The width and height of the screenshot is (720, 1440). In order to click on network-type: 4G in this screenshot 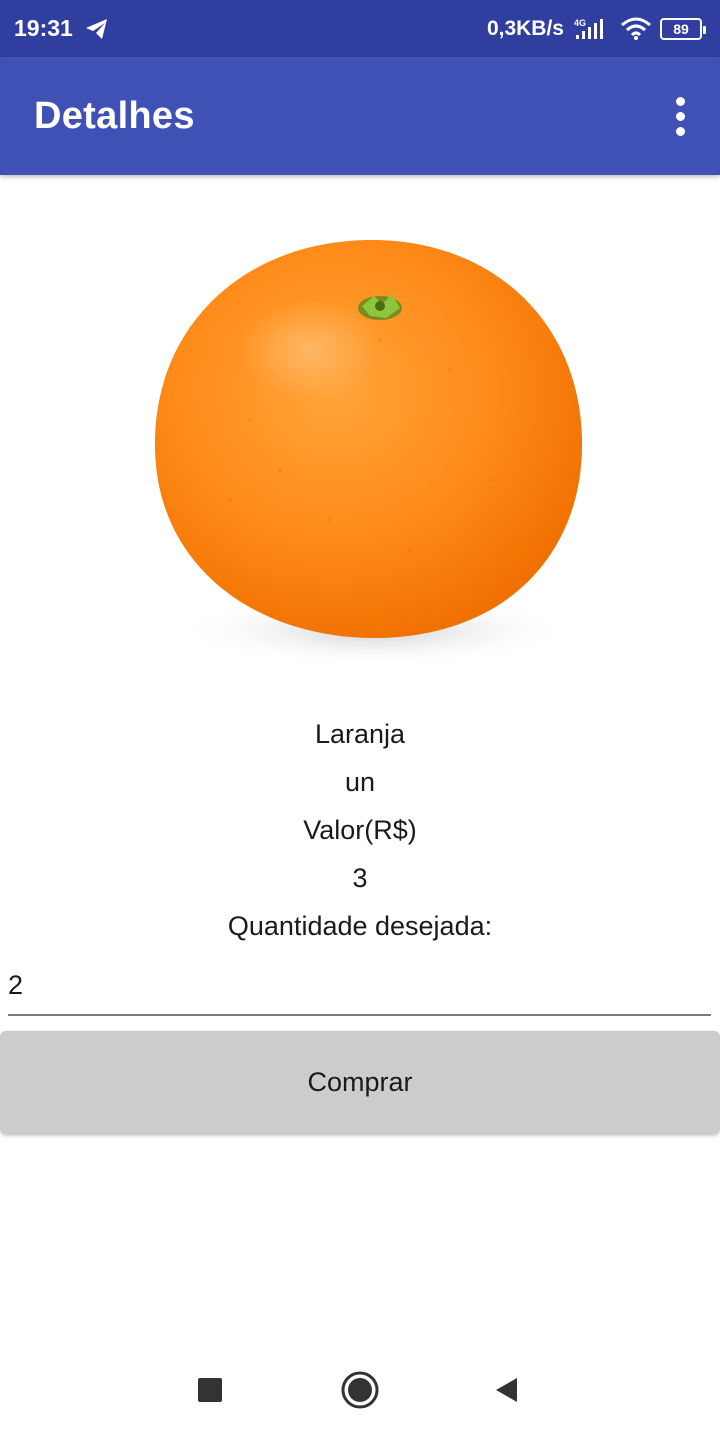, I will do `click(580, 23)`.